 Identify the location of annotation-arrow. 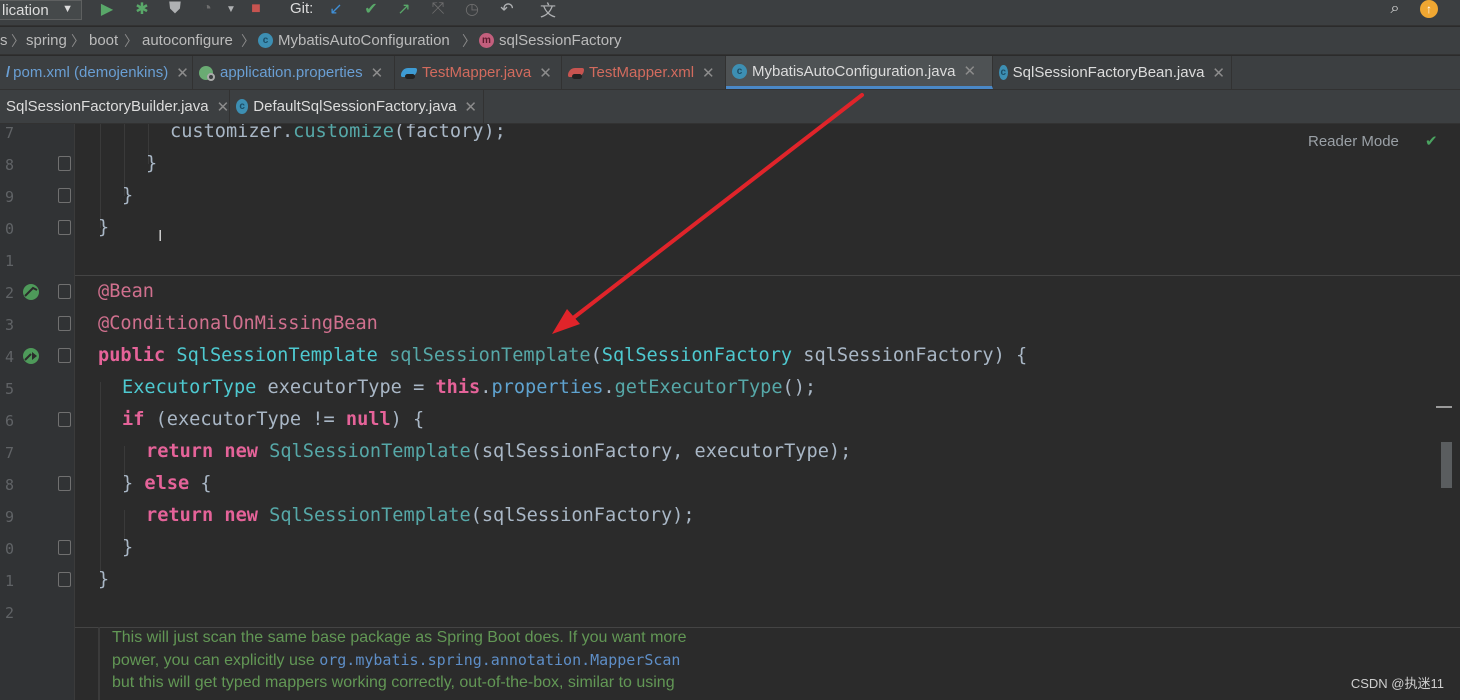
(708, 213).